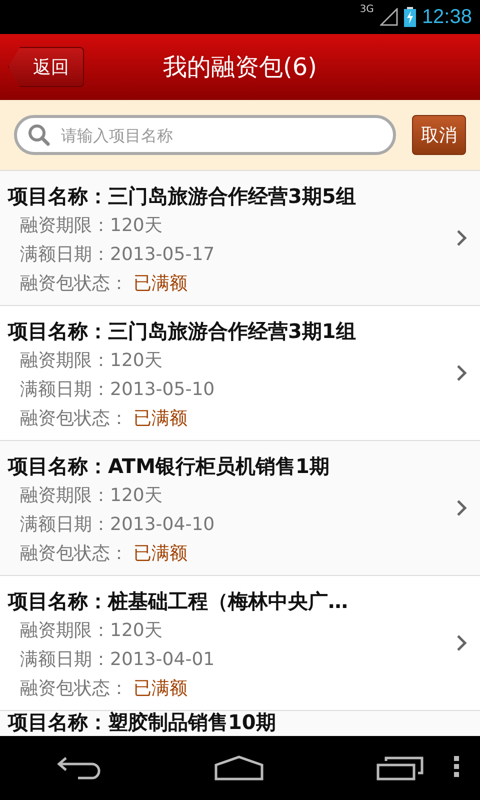 The image size is (480, 800). I want to click on search-icon, so click(39, 135).